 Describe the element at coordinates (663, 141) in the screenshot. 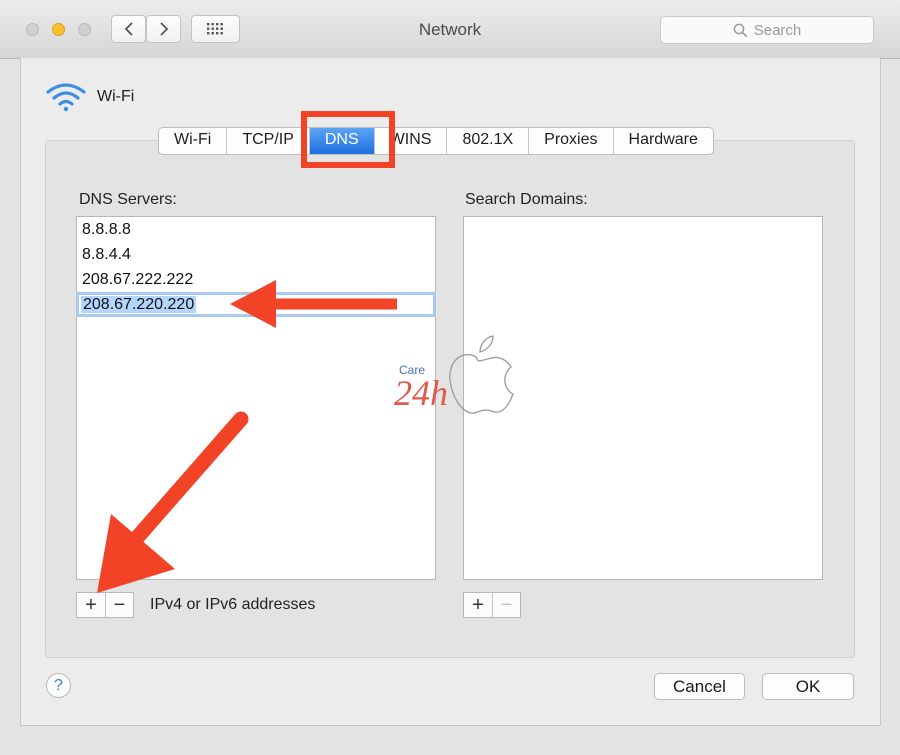

I see `tab-hardware: Hardware` at that location.